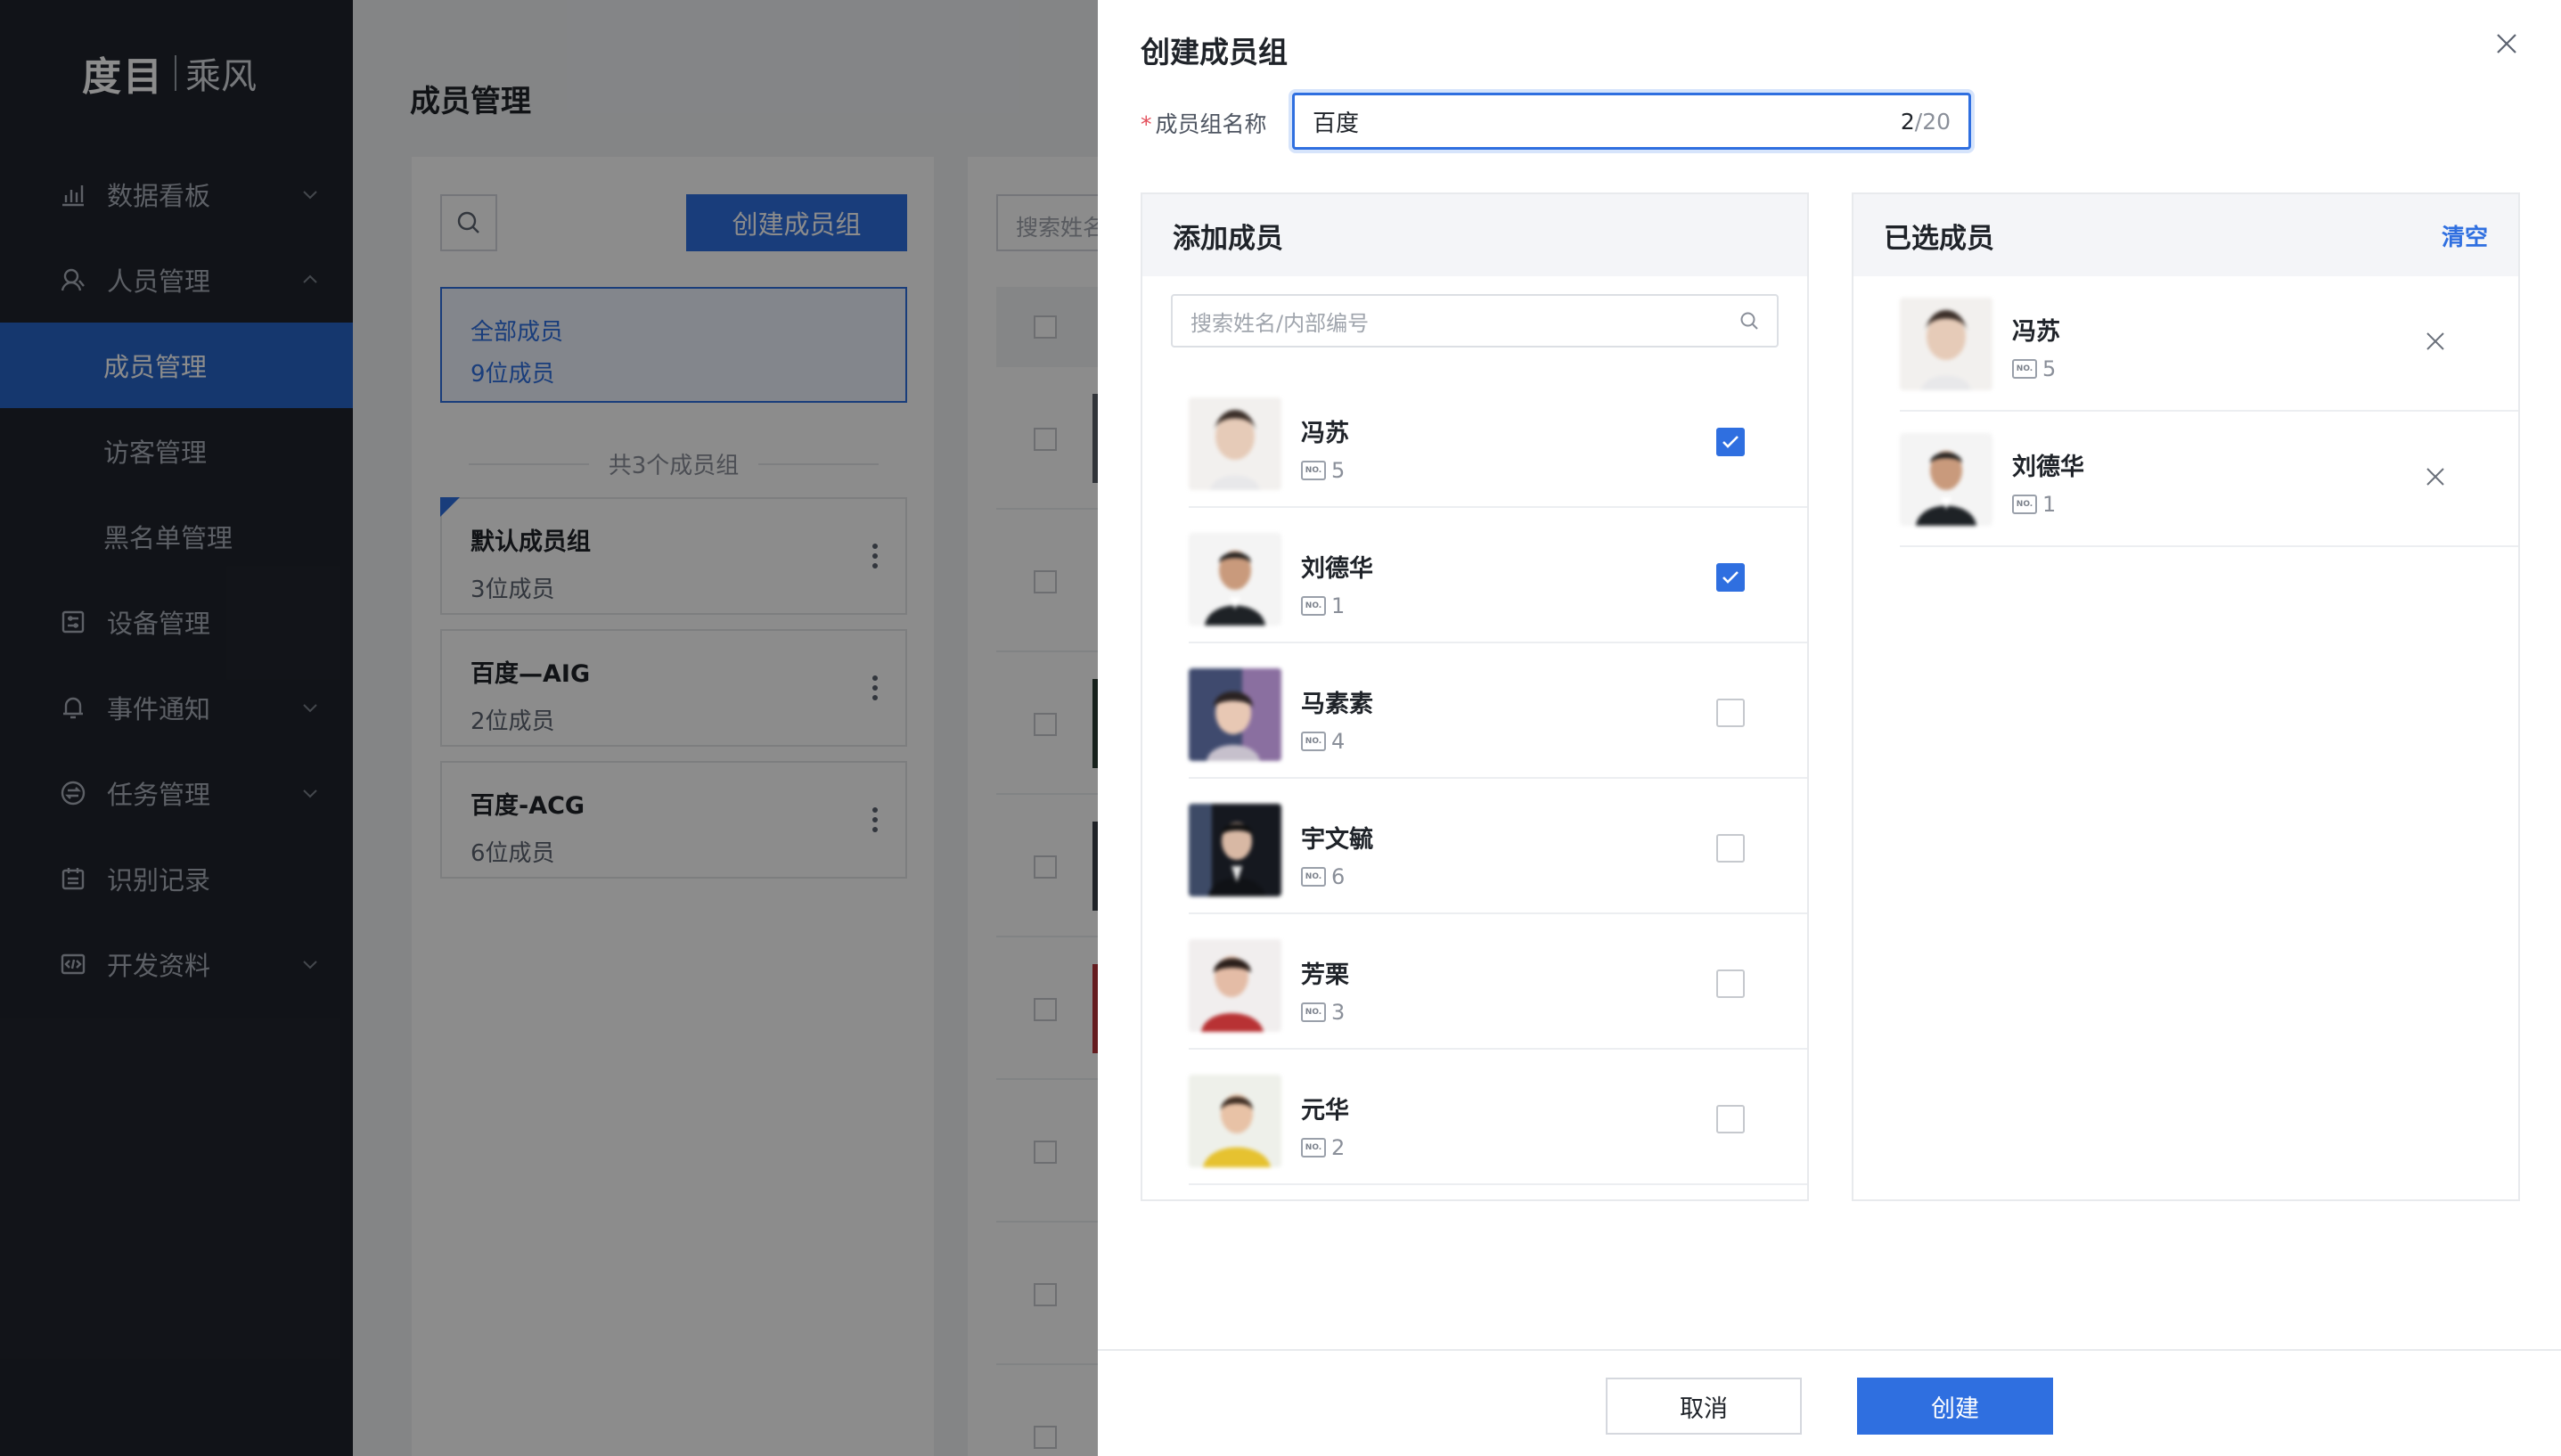  What do you see at coordinates (2209, 344) in the screenshot?
I see `selected-row: 冯苏 NO. 5` at bounding box center [2209, 344].